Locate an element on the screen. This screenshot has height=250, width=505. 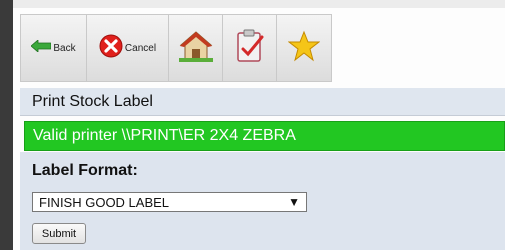
cancel-button: Cancel is located at coordinates (128, 48).